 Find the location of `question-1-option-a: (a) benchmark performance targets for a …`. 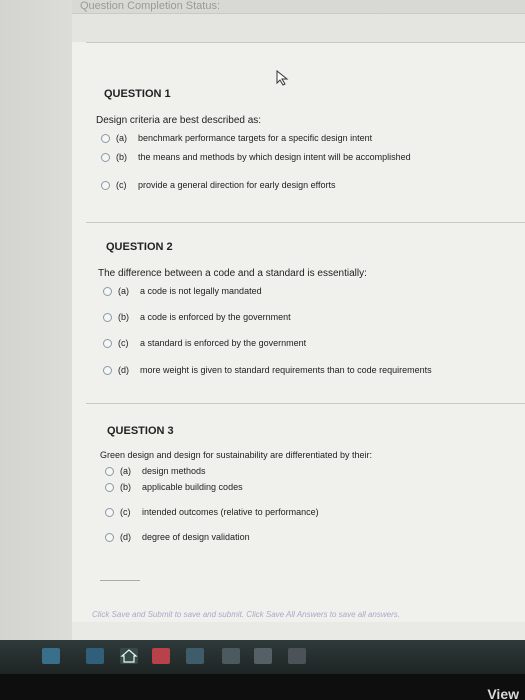

question-1-option-a: (a) benchmark performance targets for a … is located at coordinates (236, 138).